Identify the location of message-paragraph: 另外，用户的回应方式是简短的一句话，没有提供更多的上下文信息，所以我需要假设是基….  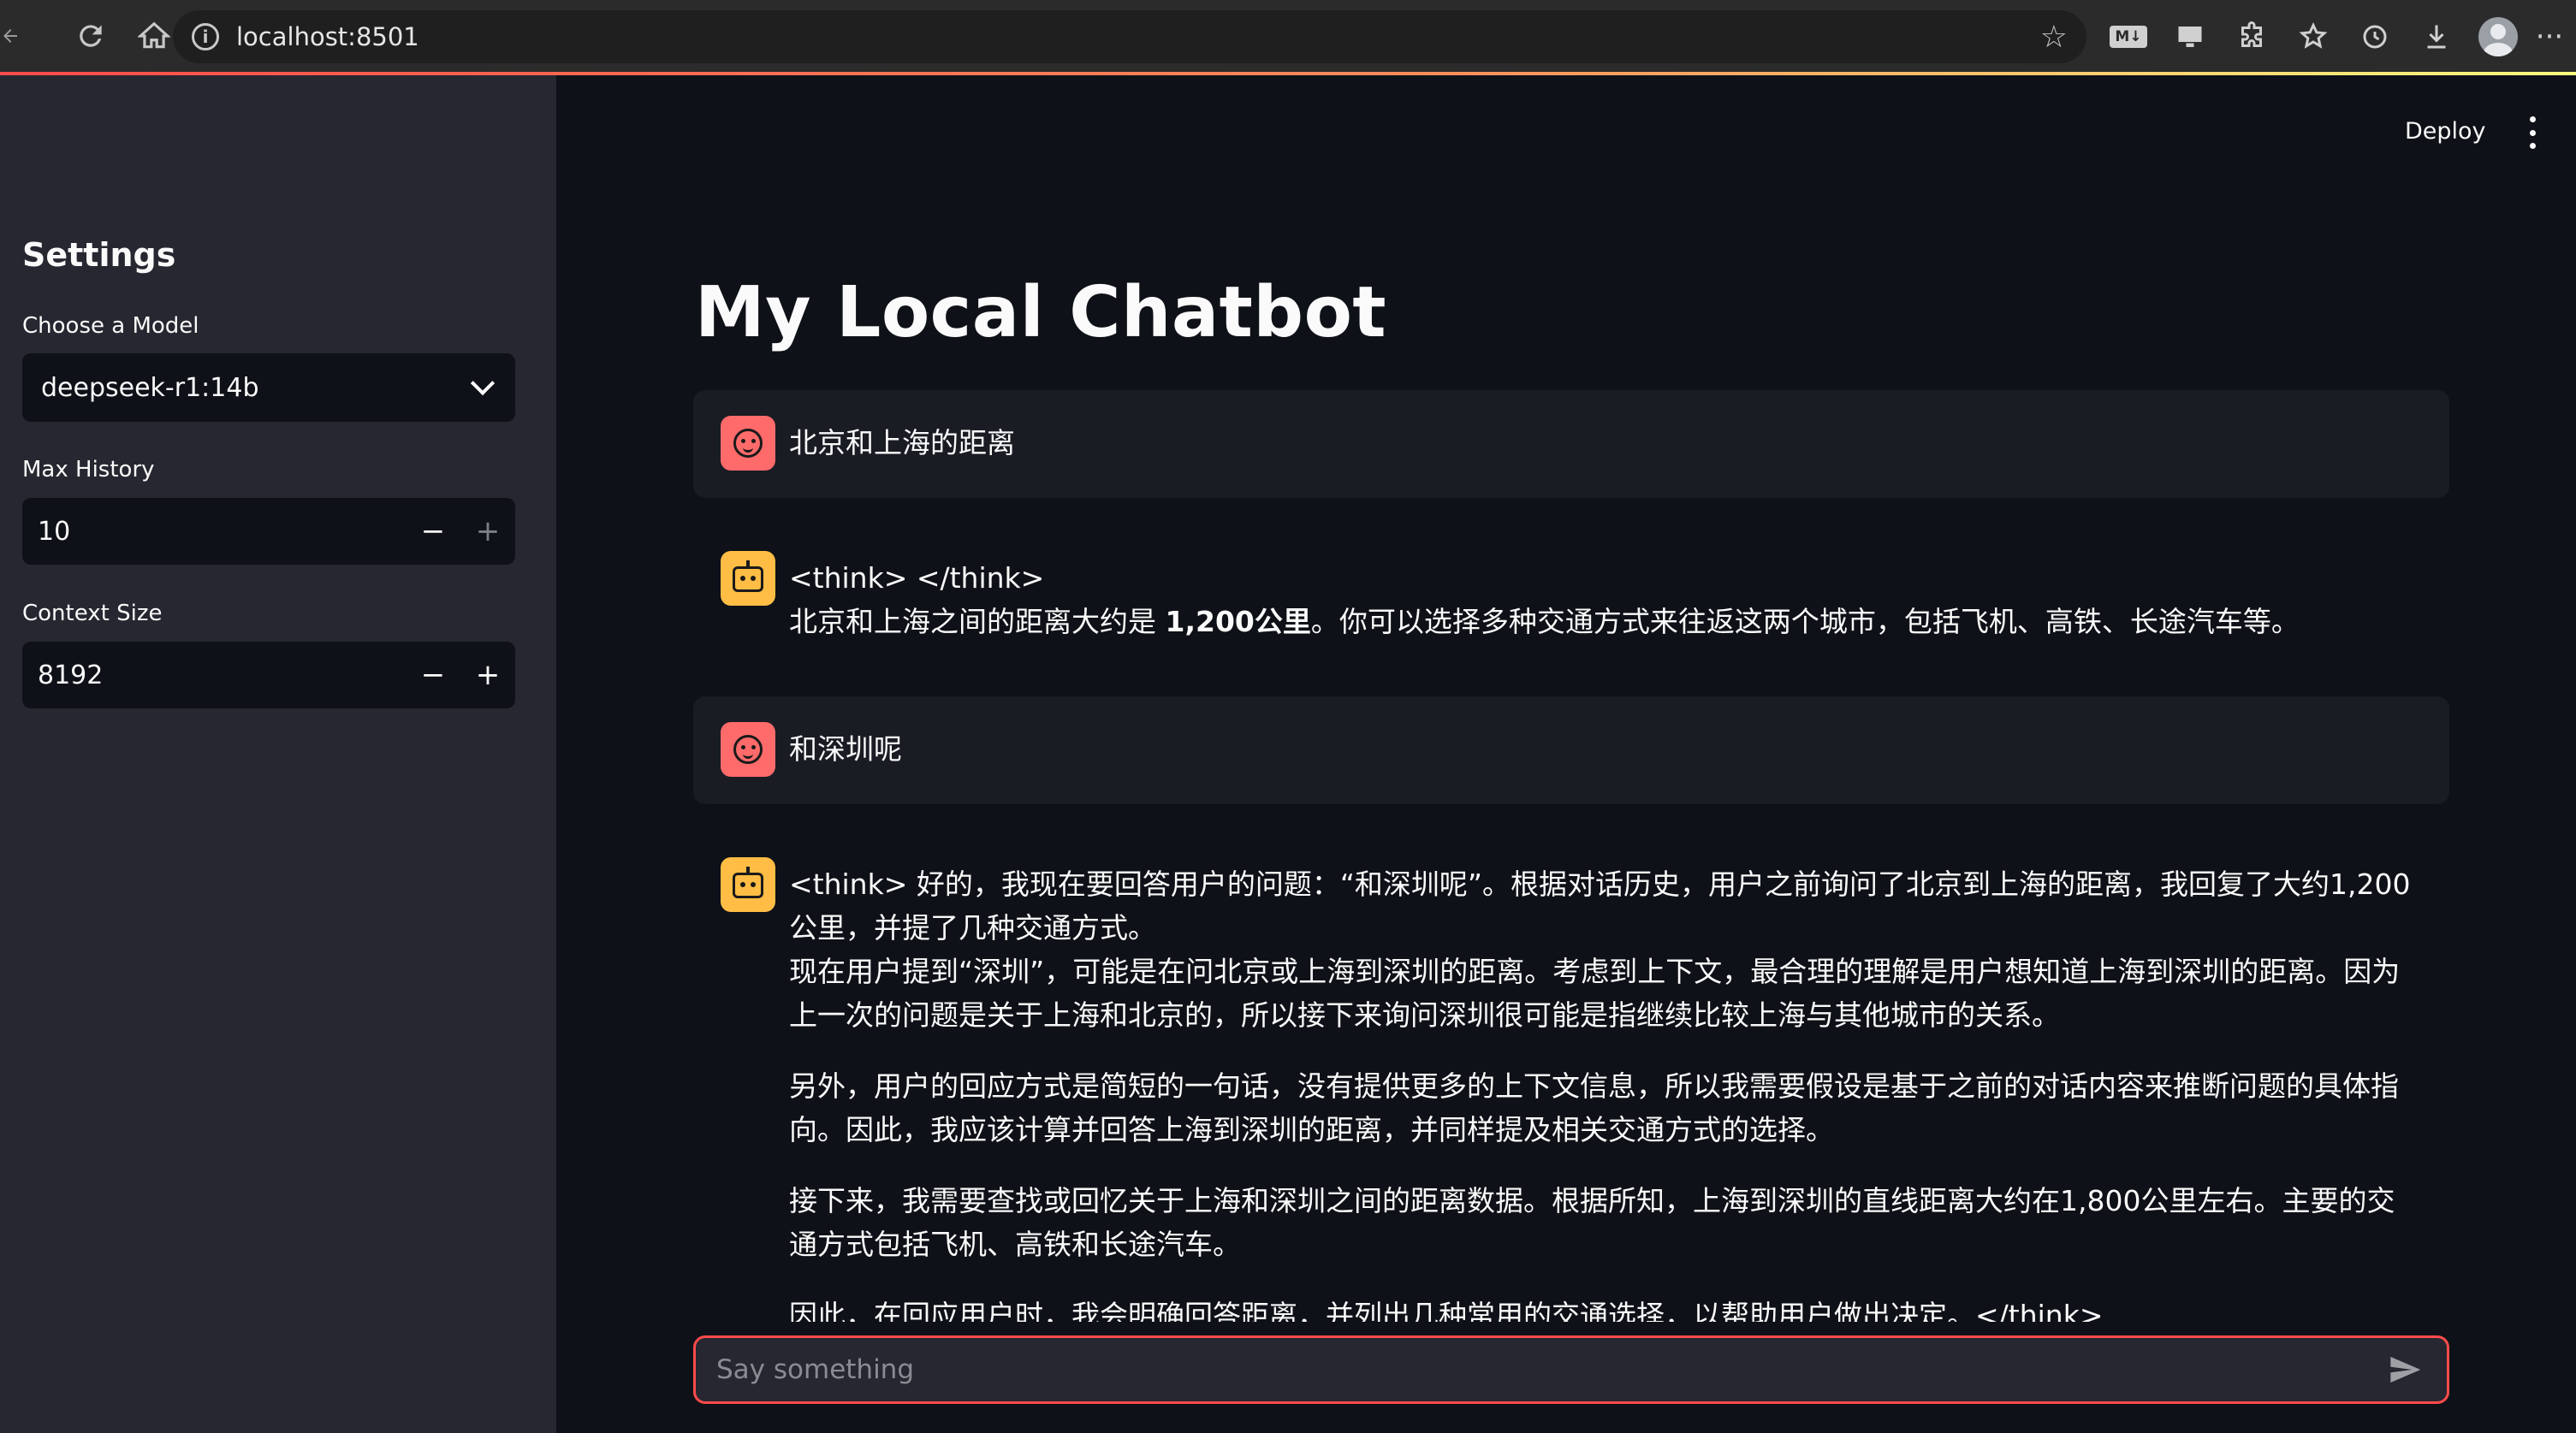
(1594, 1107).